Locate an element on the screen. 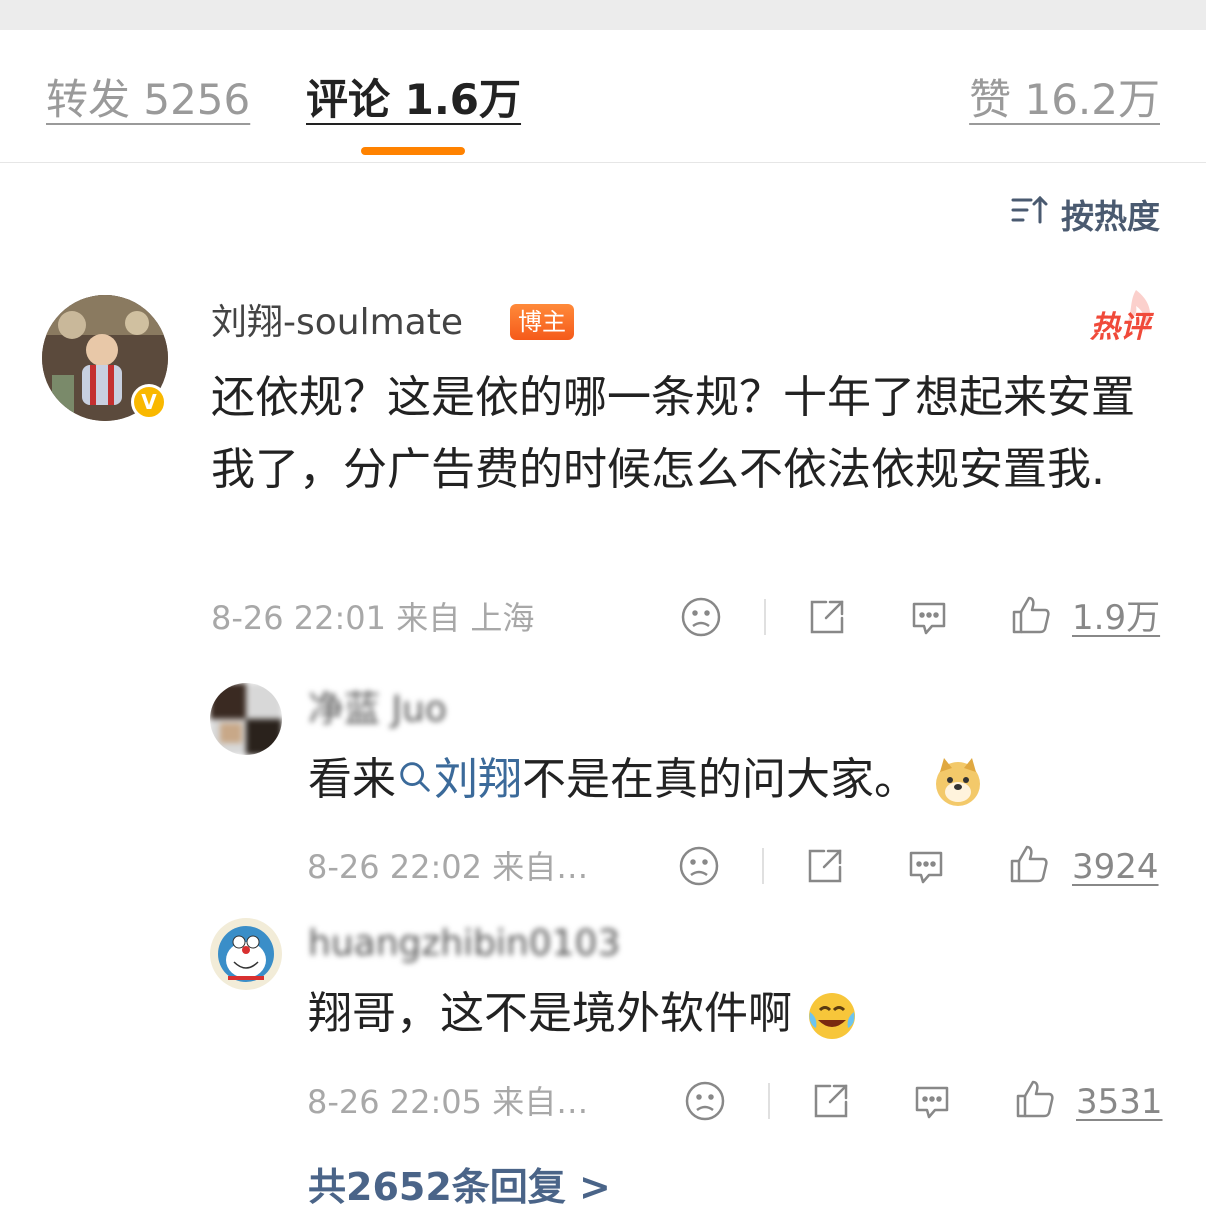 The height and width of the screenshot is (1217, 1206). like-count: 3531 is located at coordinates (1119, 1102).